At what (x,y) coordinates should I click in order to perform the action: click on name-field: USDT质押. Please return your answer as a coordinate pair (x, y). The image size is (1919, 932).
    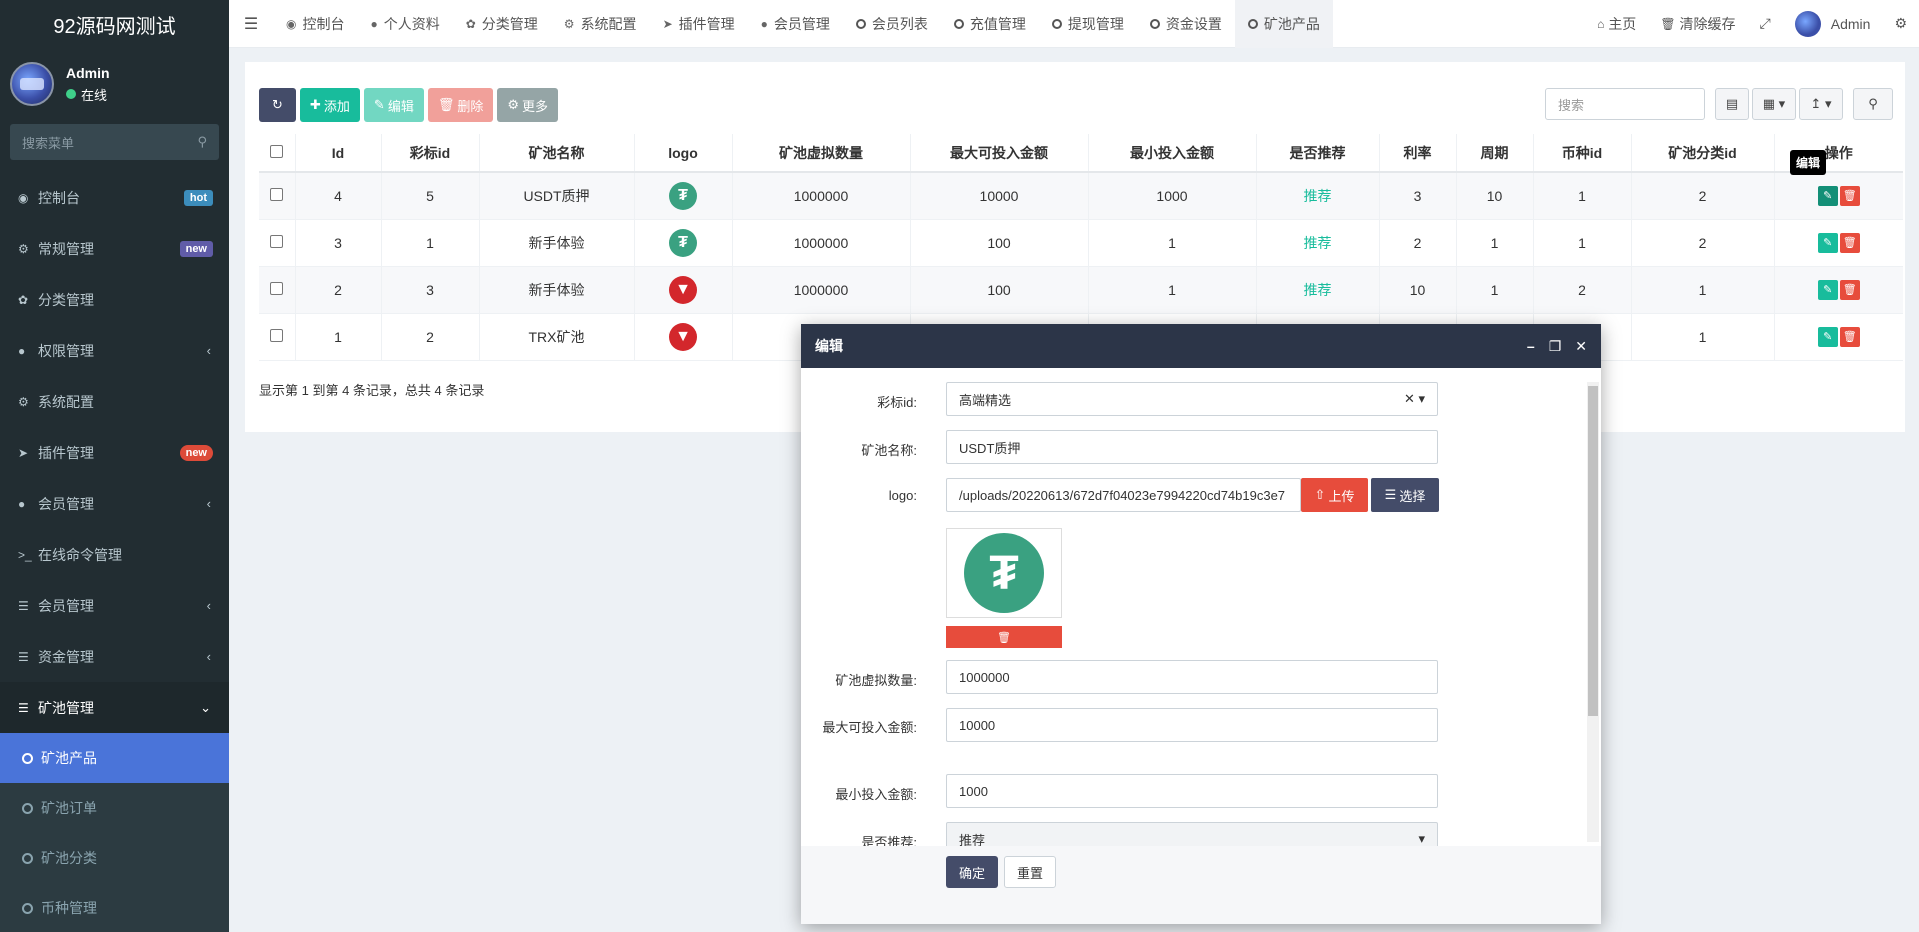
    Looking at the image, I should click on (1192, 447).